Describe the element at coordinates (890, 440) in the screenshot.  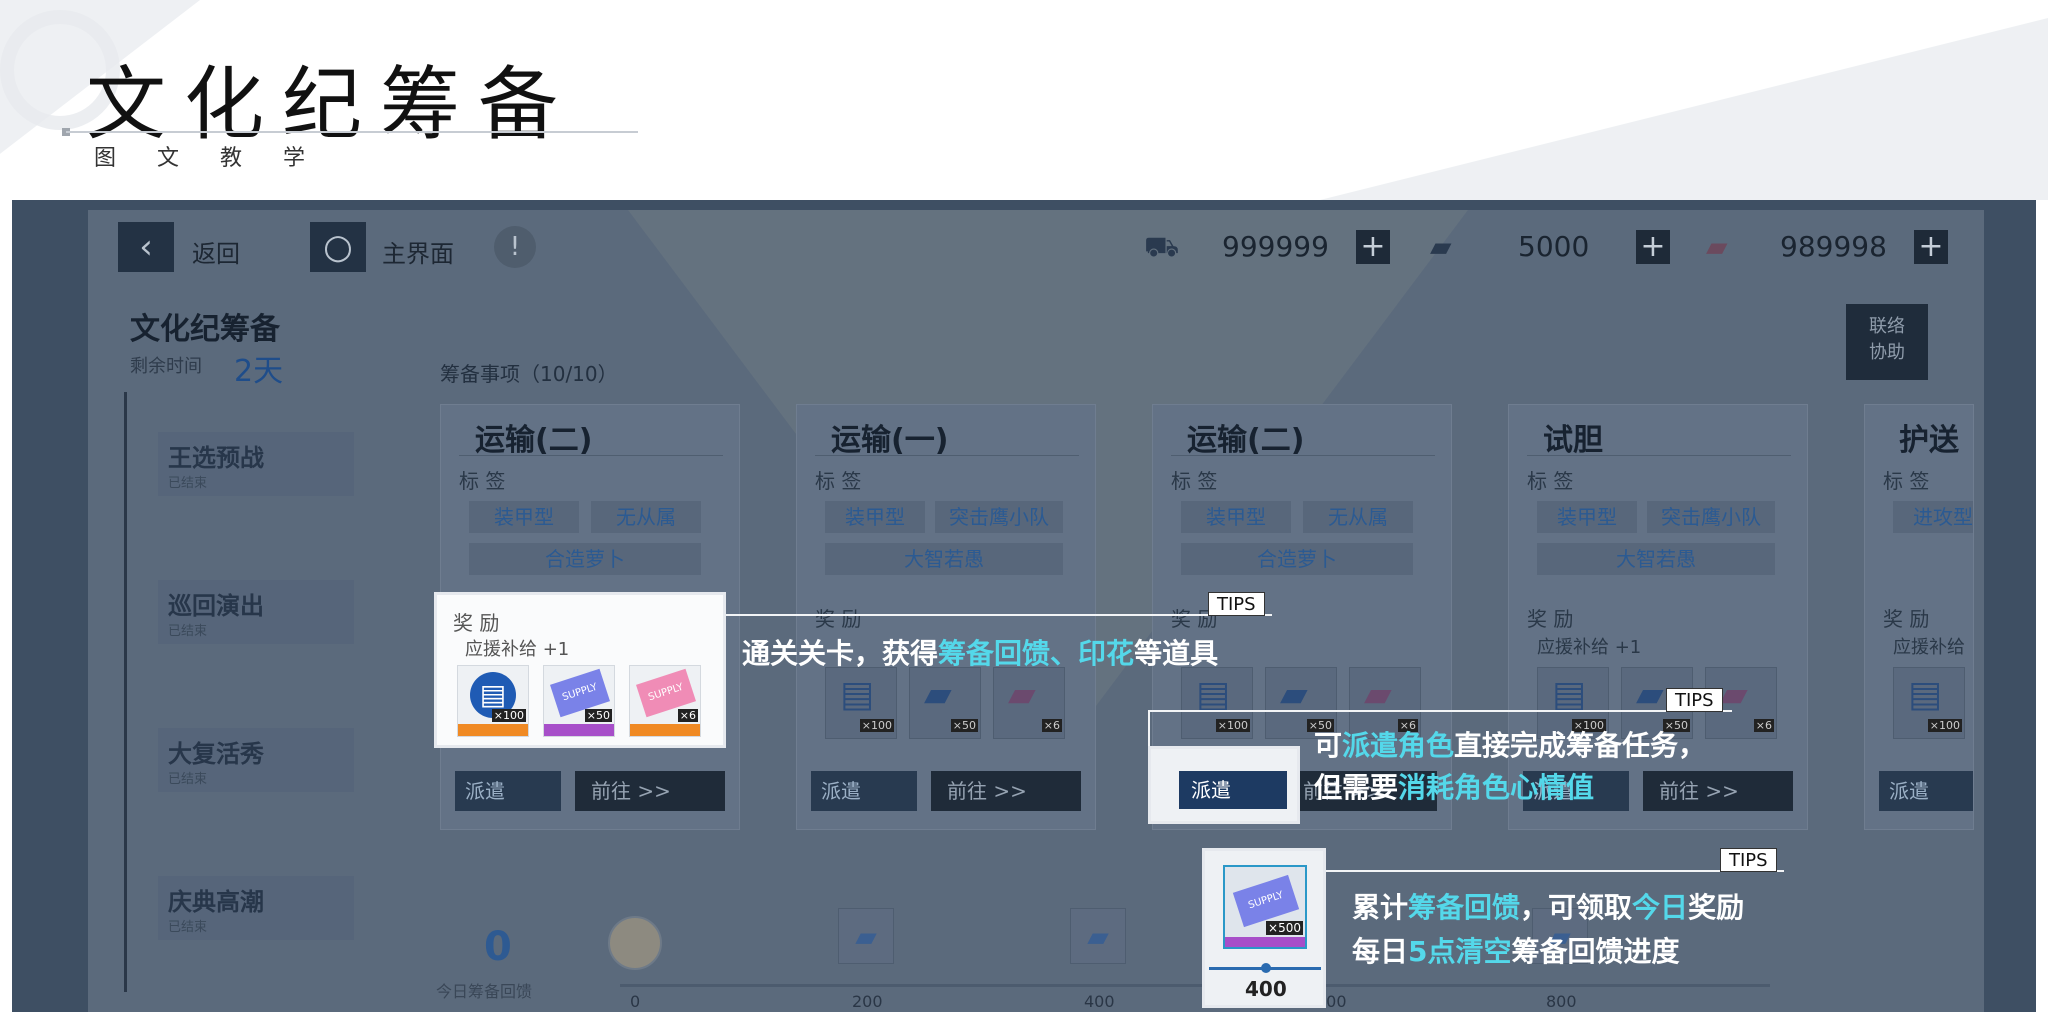
I see `card-title: 运输(一)` at that location.